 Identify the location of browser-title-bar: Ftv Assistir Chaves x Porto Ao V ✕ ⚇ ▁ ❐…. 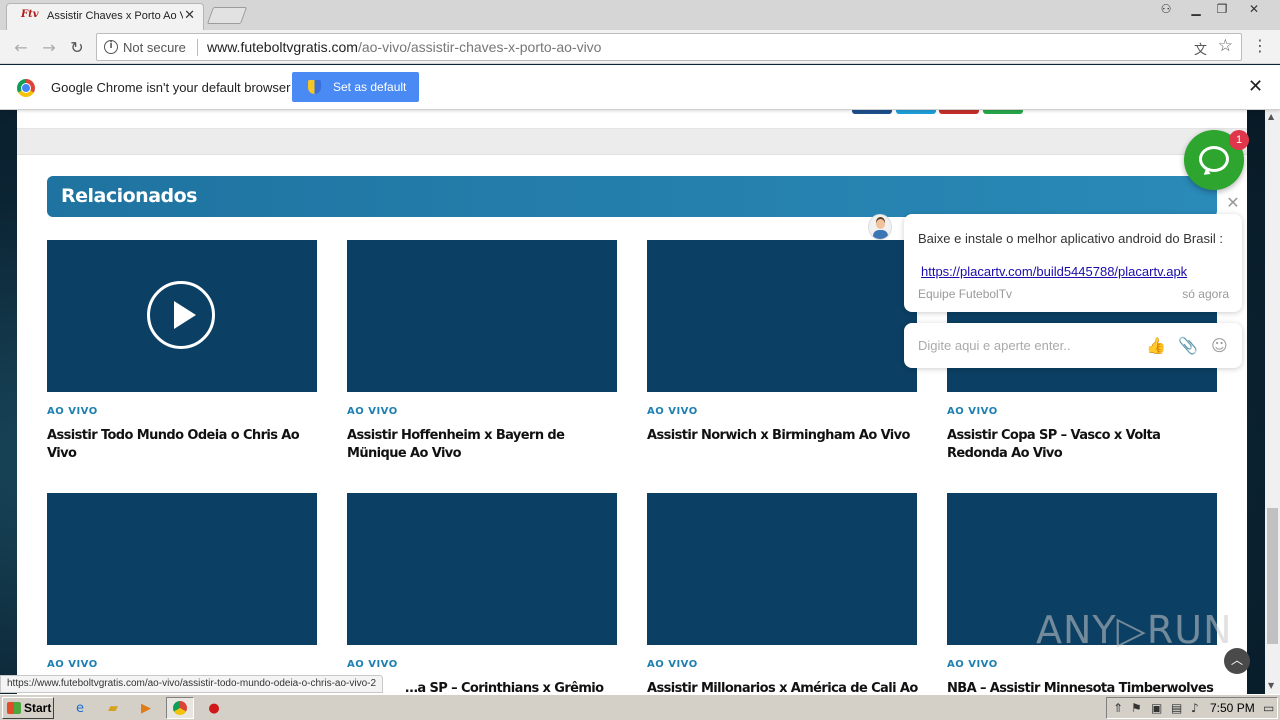
(640, 15).